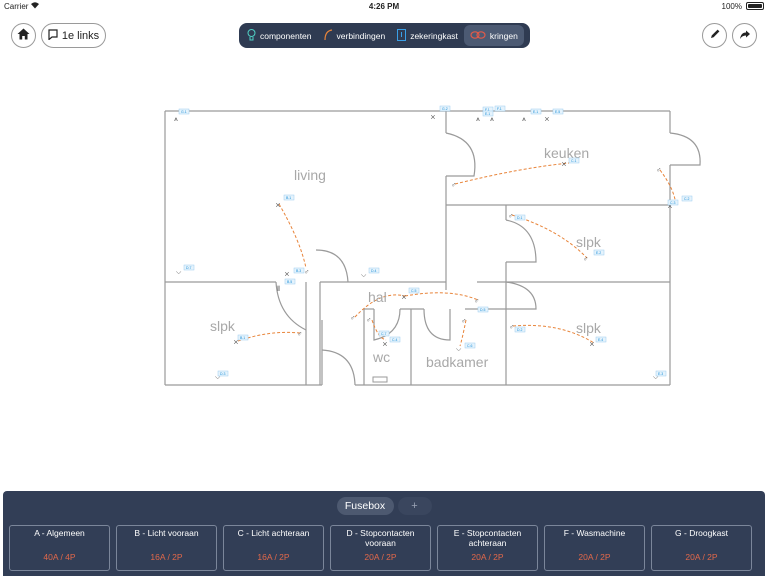 The height and width of the screenshot is (576, 768). I want to click on component-tag: C.2, so click(687, 199).